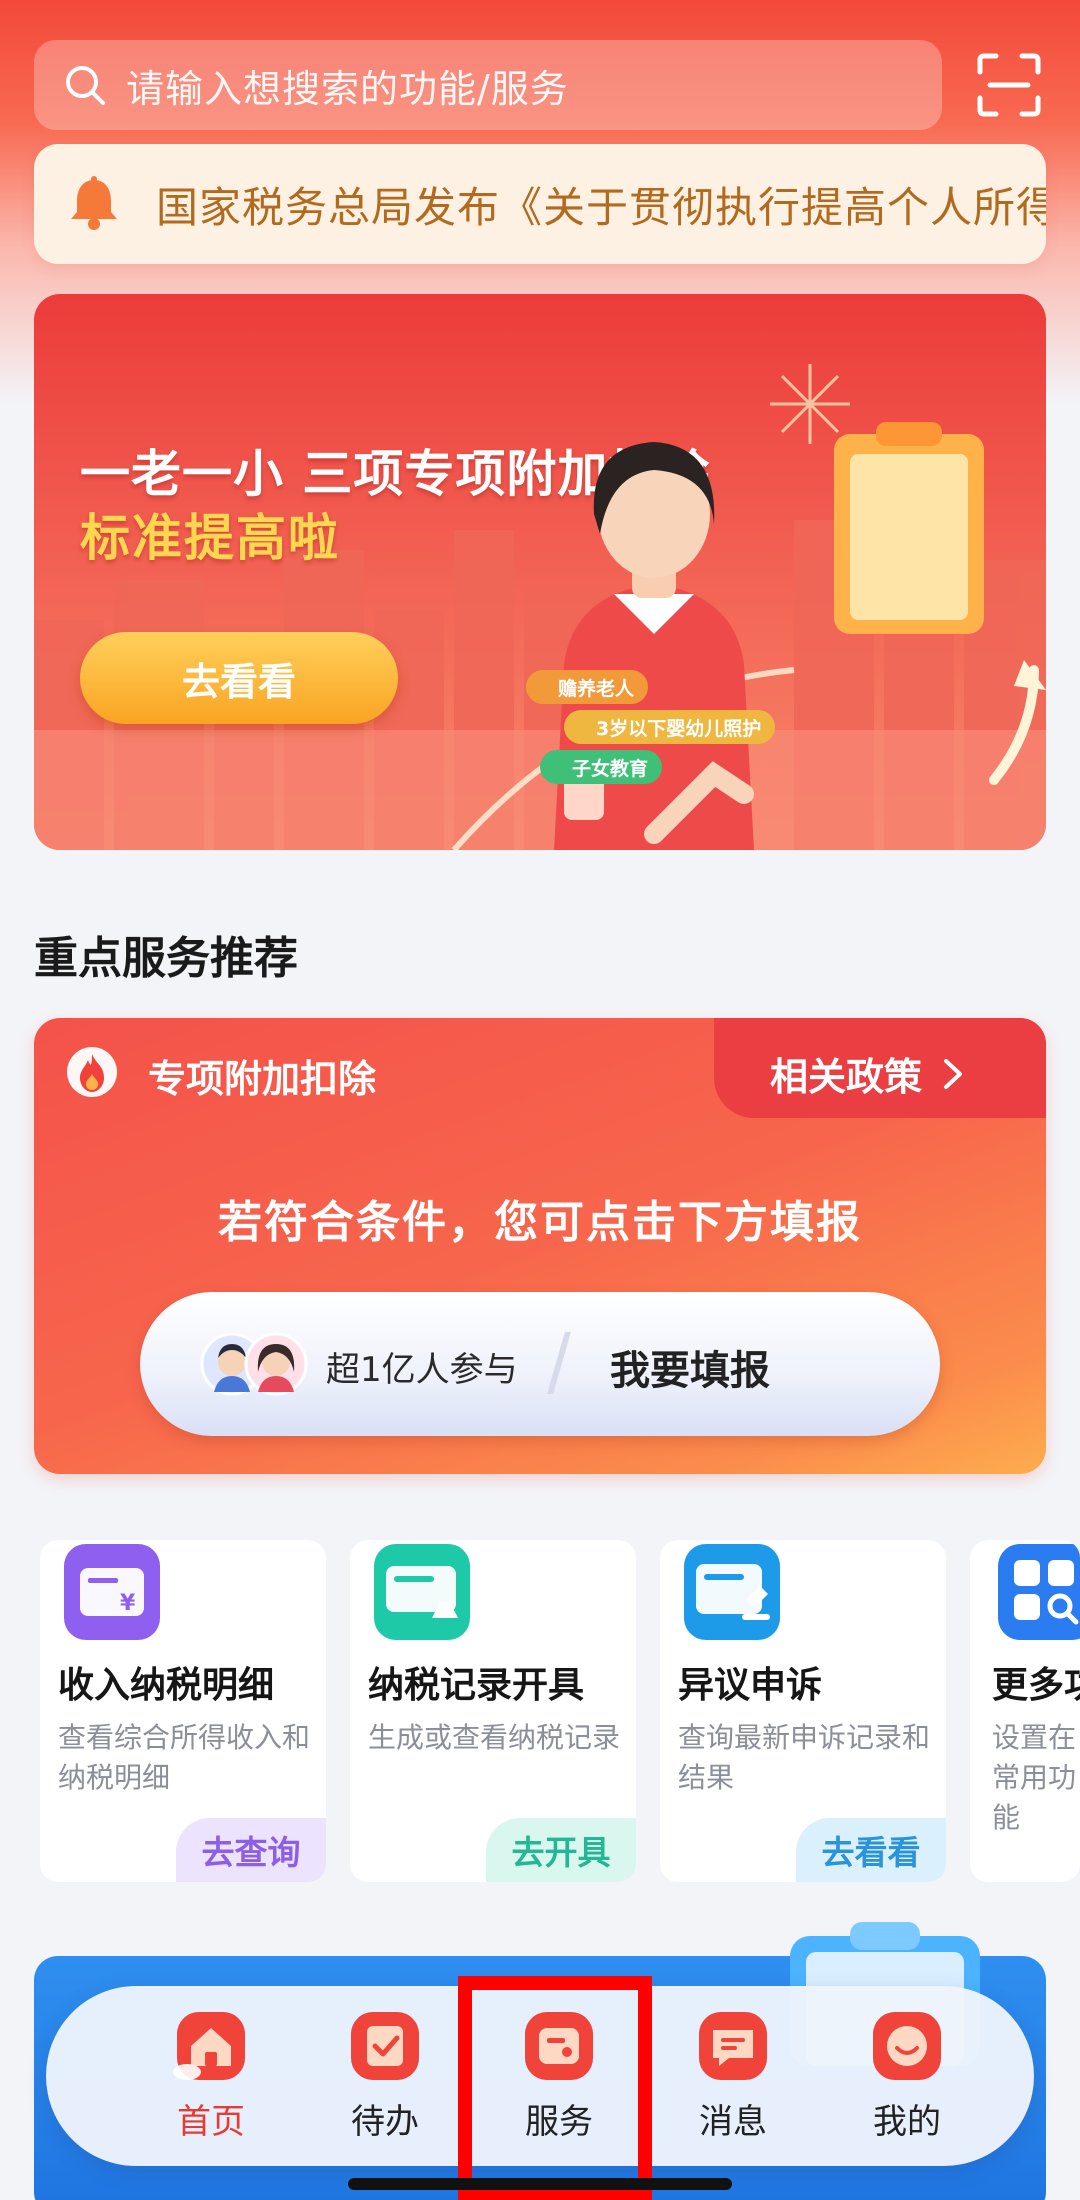  What do you see at coordinates (385, 2122) in the screenshot?
I see `tab-label: 待办` at bounding box center [385, 2122].